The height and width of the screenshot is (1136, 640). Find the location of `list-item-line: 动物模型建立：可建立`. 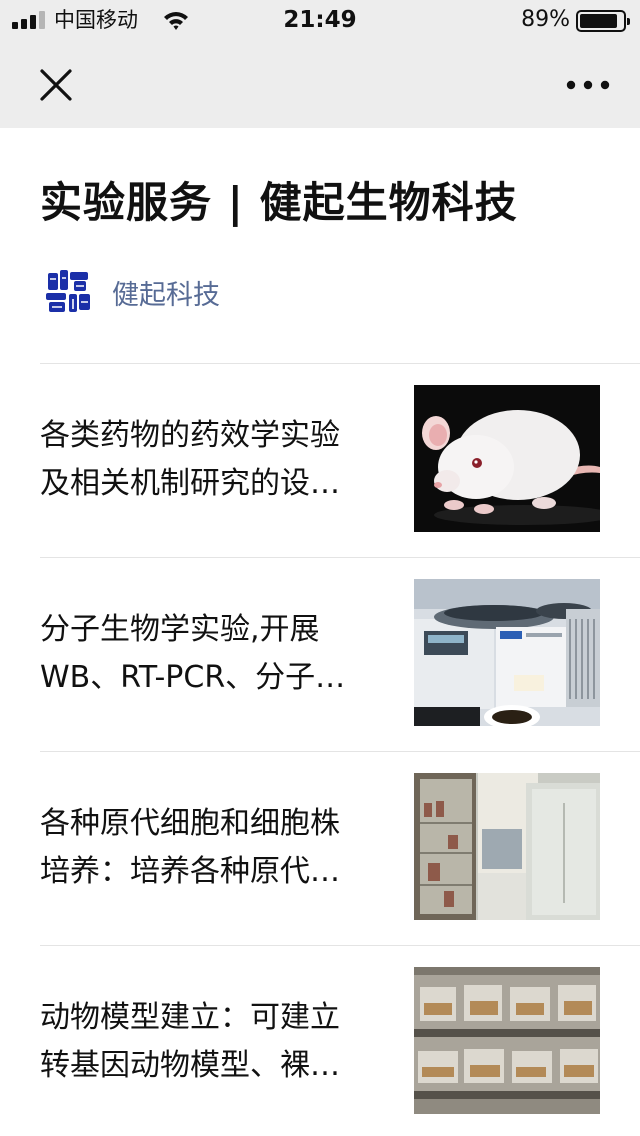

list-item-line: 动物模型建立：可建立 is located at coordinates (190, 1017).